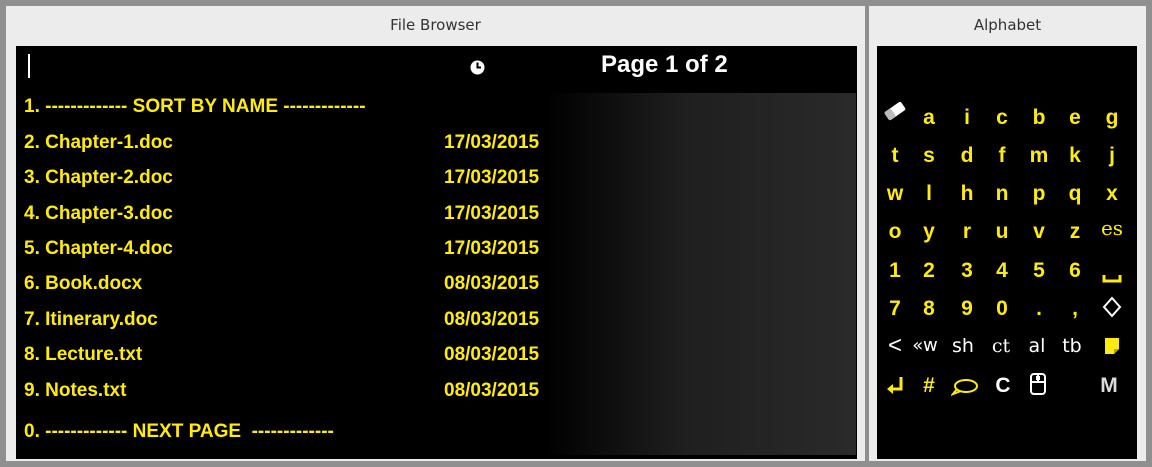 Image resolution: width=1152 pixels, height=467 pixels. I want to click on key-q: q, so click(1075, 194).